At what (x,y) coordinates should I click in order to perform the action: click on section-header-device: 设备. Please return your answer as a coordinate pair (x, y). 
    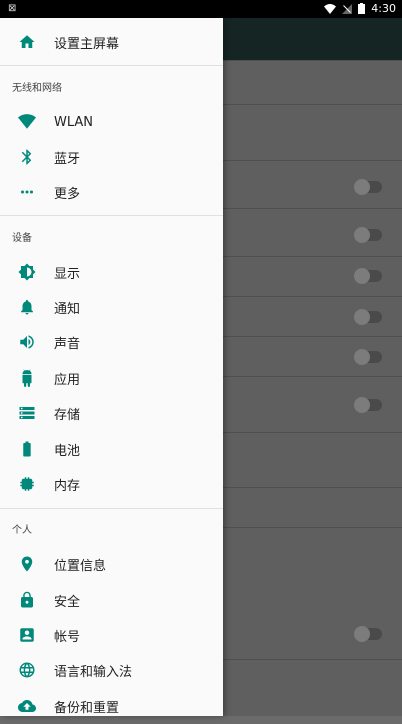
    Looking at the image, I should click on (22, 238).